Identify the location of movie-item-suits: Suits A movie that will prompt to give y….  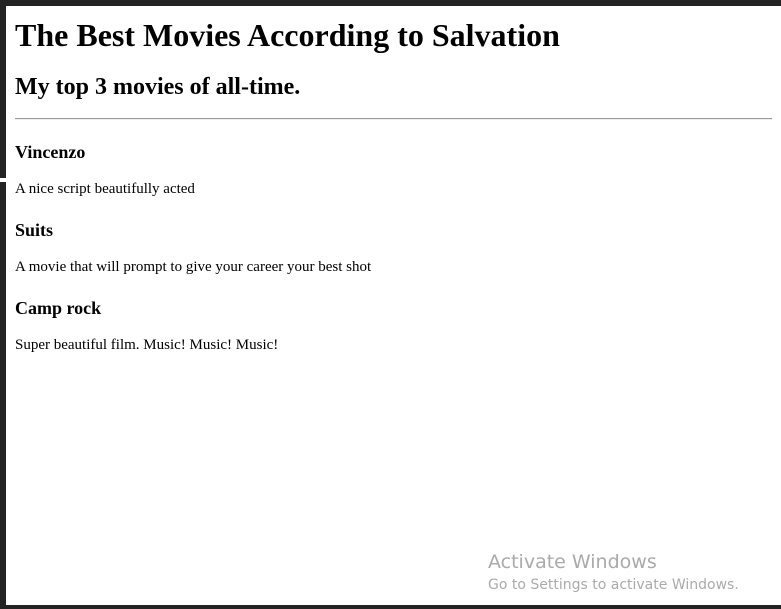
(385, 259).